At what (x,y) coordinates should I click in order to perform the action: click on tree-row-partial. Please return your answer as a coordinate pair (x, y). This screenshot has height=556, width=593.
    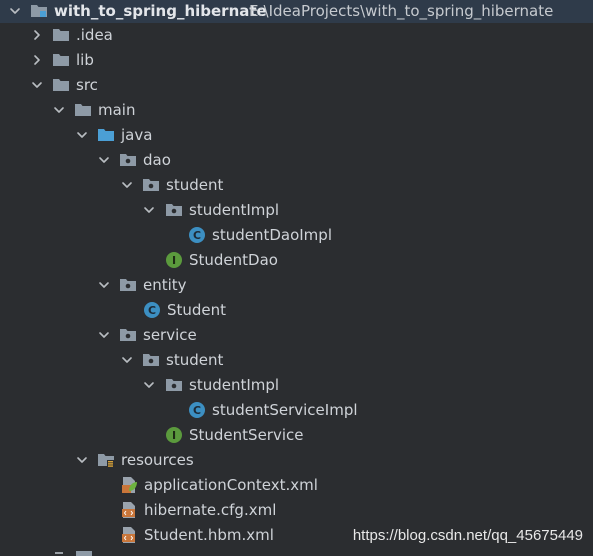
    Looking at the image, I should click on (296, 553).